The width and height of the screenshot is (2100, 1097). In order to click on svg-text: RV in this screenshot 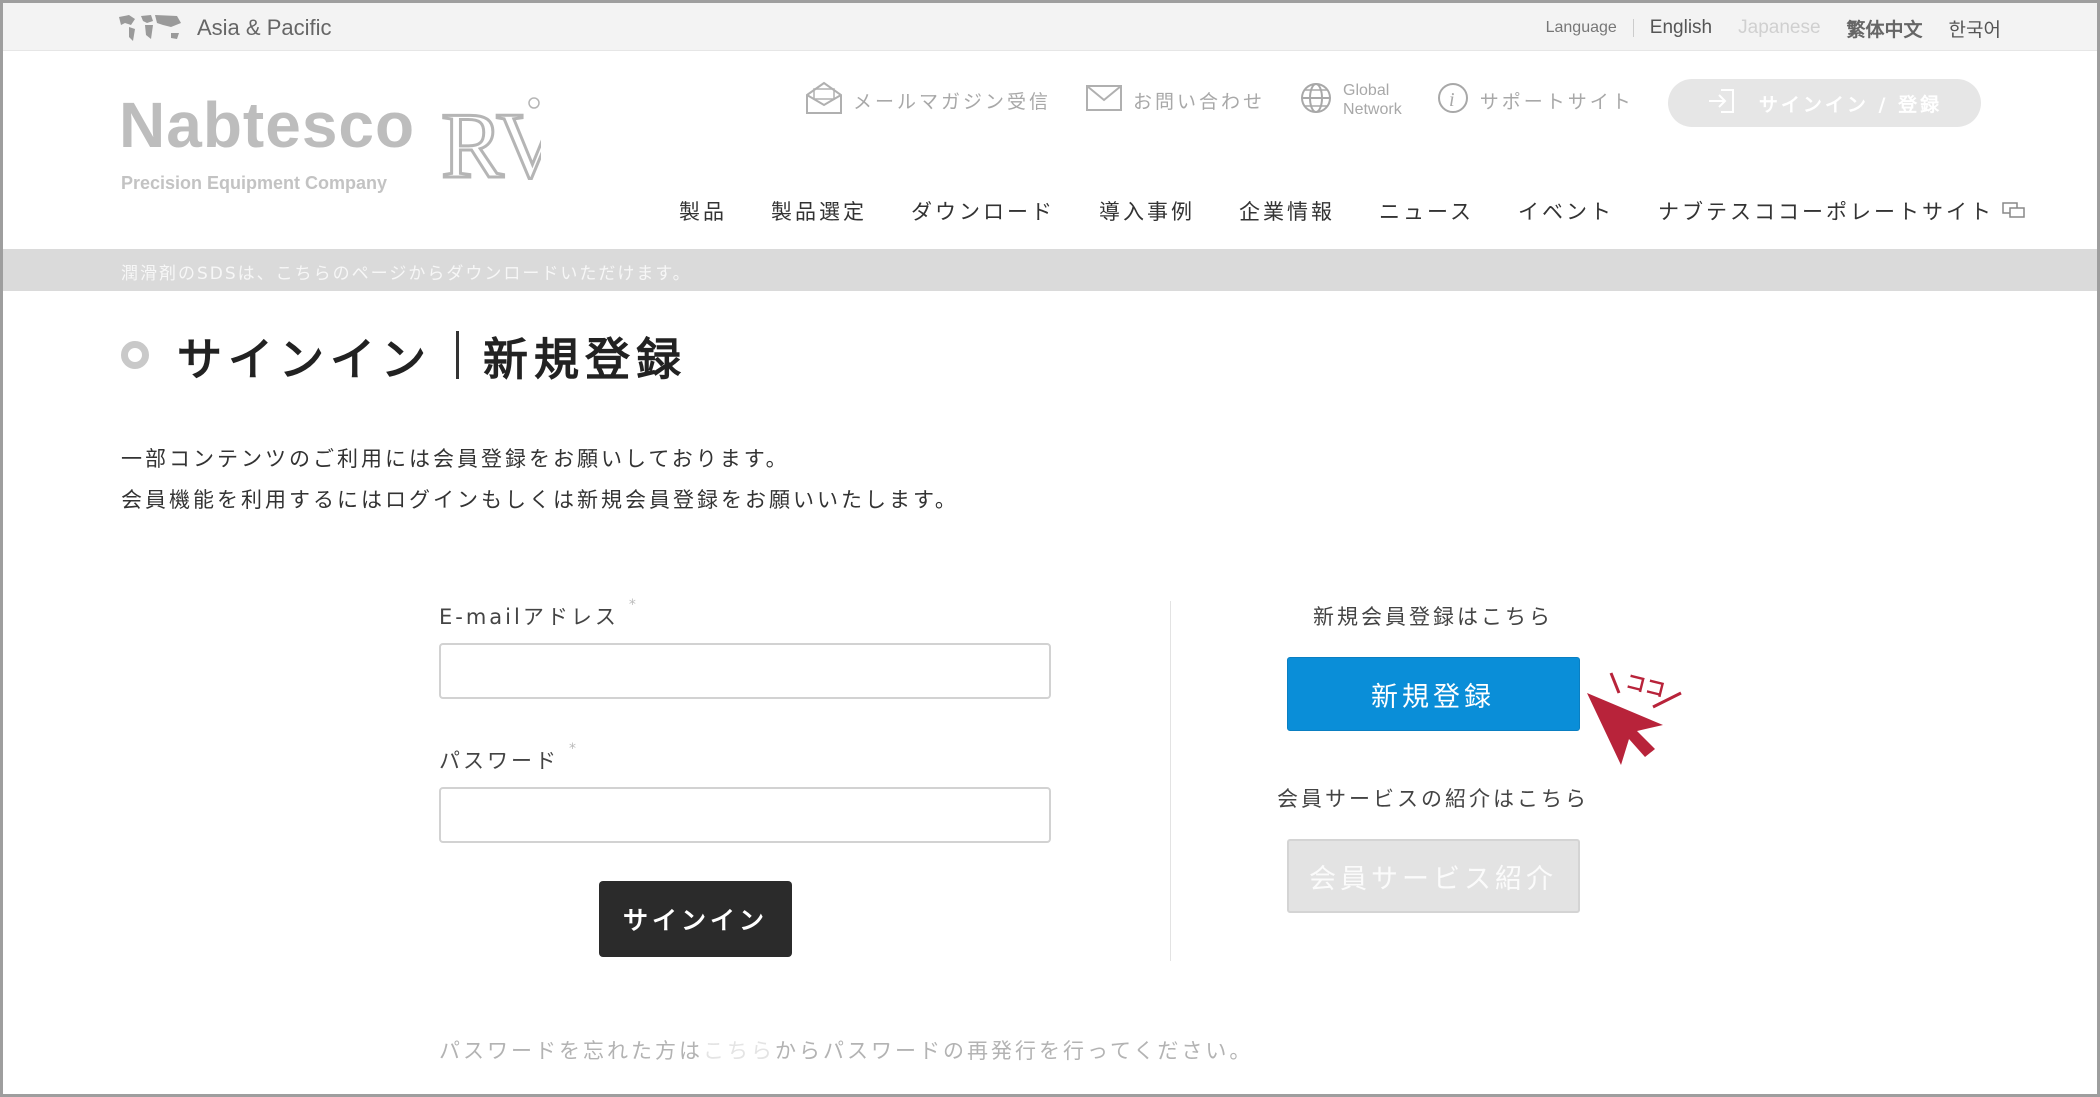, I will do `click(491, 140)`.